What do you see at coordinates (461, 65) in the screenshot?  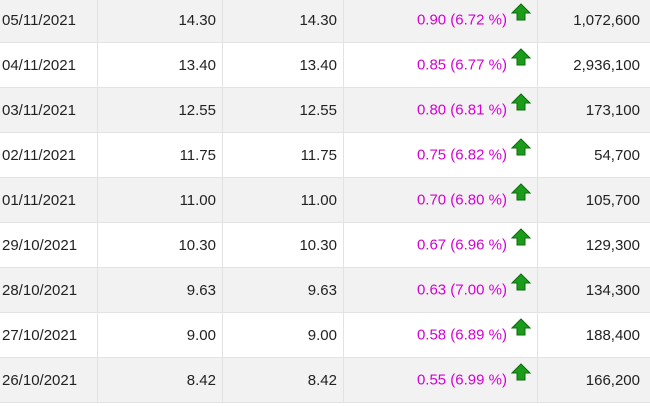 I see `change-value: 0.85 (6.77 %)` at bounding box center [461, 65].